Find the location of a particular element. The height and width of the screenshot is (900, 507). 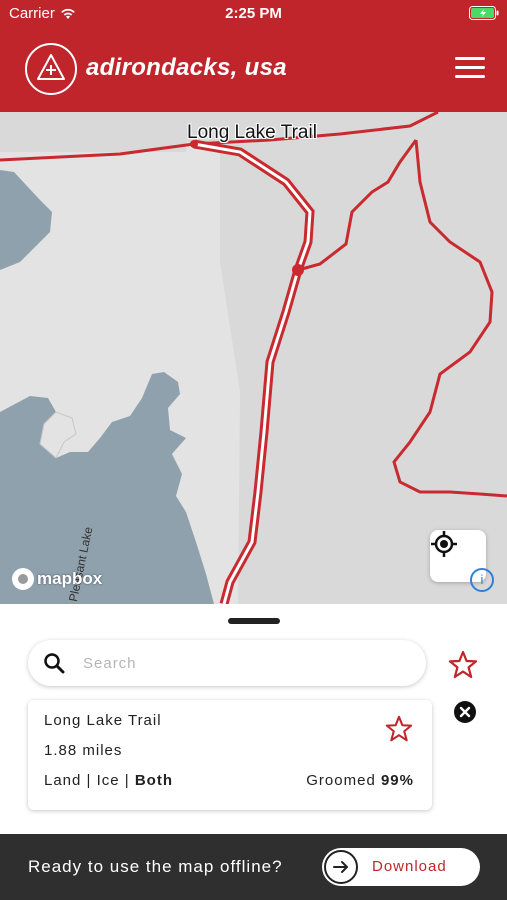

status-time: 2:25 PM is located at coordinates (253, 13).